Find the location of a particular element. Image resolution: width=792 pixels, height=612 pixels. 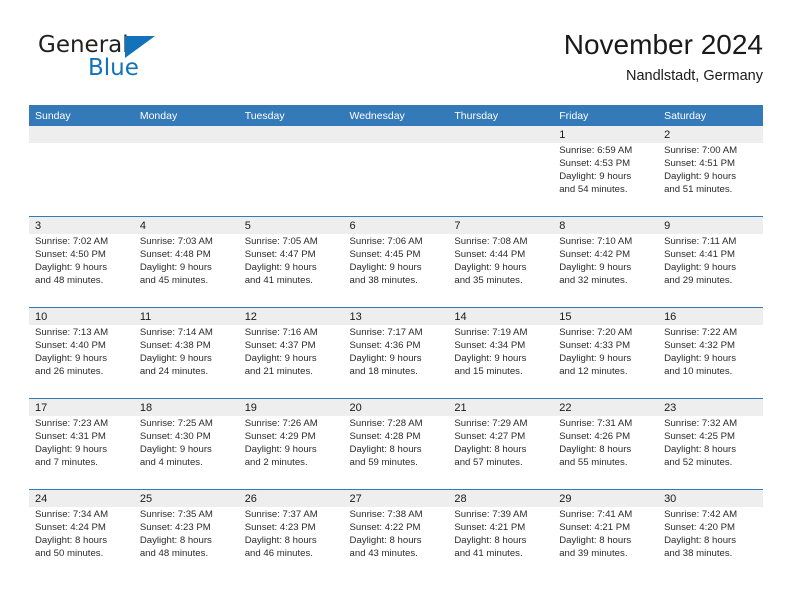

day-number-cell: 10 is located at coordinates (81, 316).